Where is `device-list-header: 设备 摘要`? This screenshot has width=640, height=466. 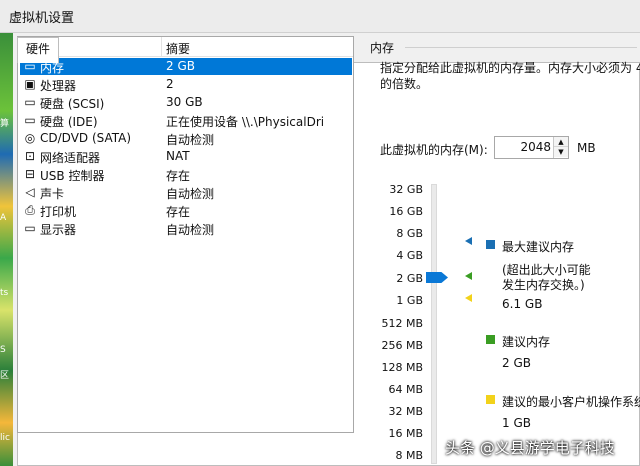 device-list-header: 设备 摘要 is located at coordinates (185, 47).